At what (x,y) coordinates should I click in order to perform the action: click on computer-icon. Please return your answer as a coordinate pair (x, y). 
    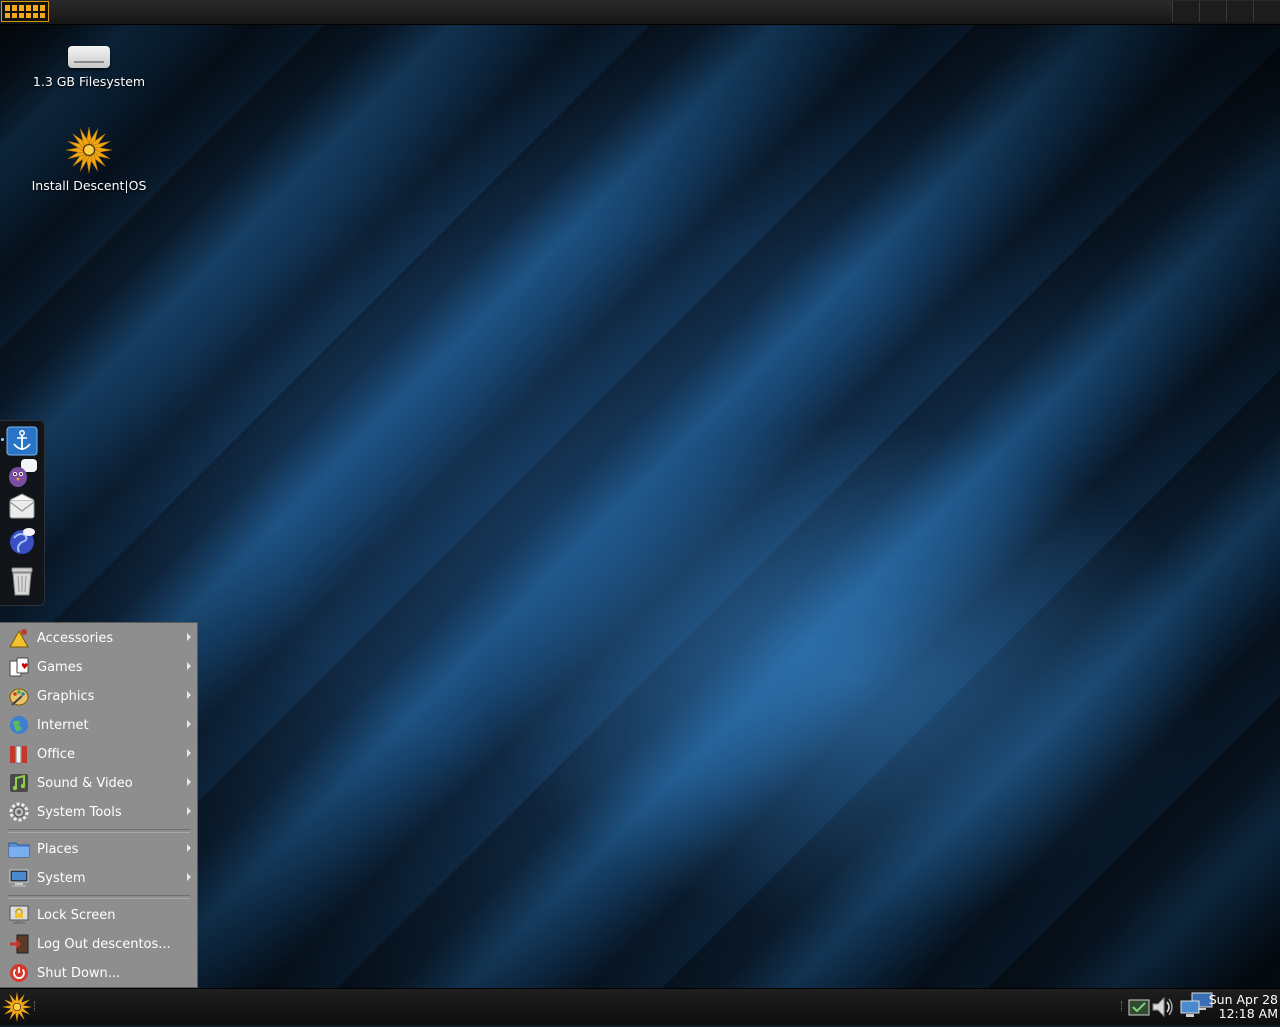
    Looking at the image, I should click on (19, 878).